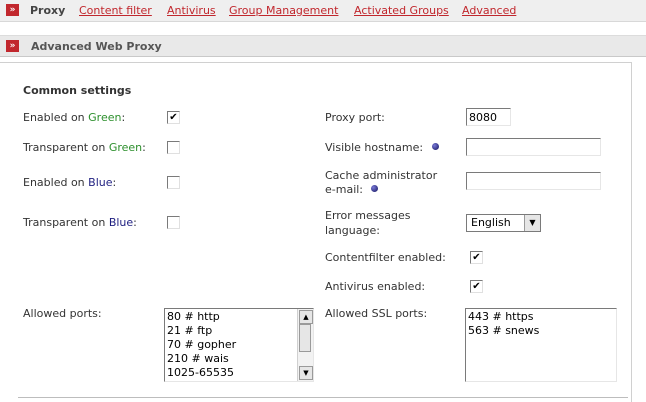 The image size is (646, 402). Describe the element at coordinates (374, 147) in the screenshot. I see `visible-hostname-label: Visible hostname:` at that location.